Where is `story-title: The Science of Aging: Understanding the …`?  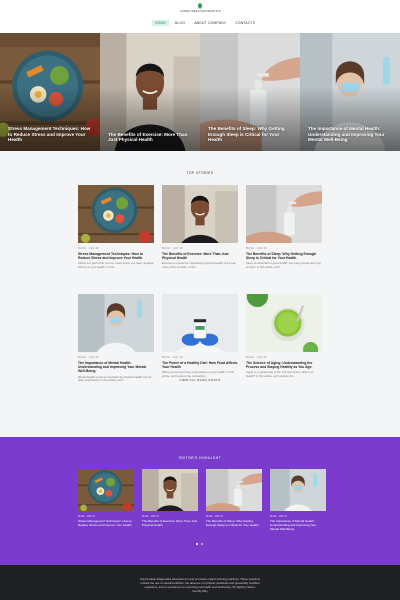 story-title: The Science of Aging: Understanding the … is located at coordinates (284, 365).